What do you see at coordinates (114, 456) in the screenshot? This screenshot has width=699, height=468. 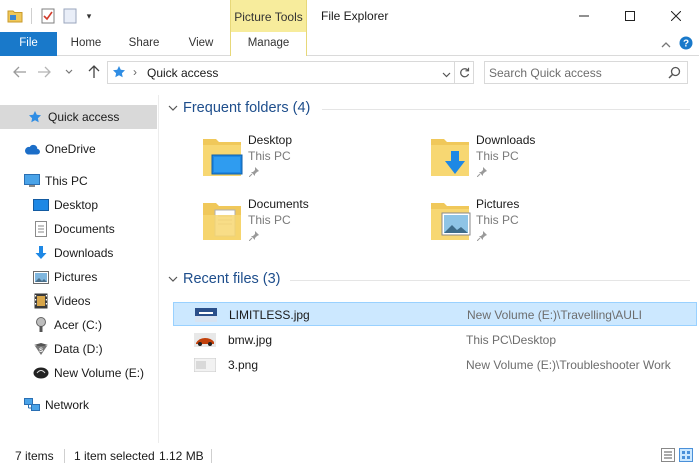 I see `selection-count: 1 item selected` at bounding box center [114, 456].